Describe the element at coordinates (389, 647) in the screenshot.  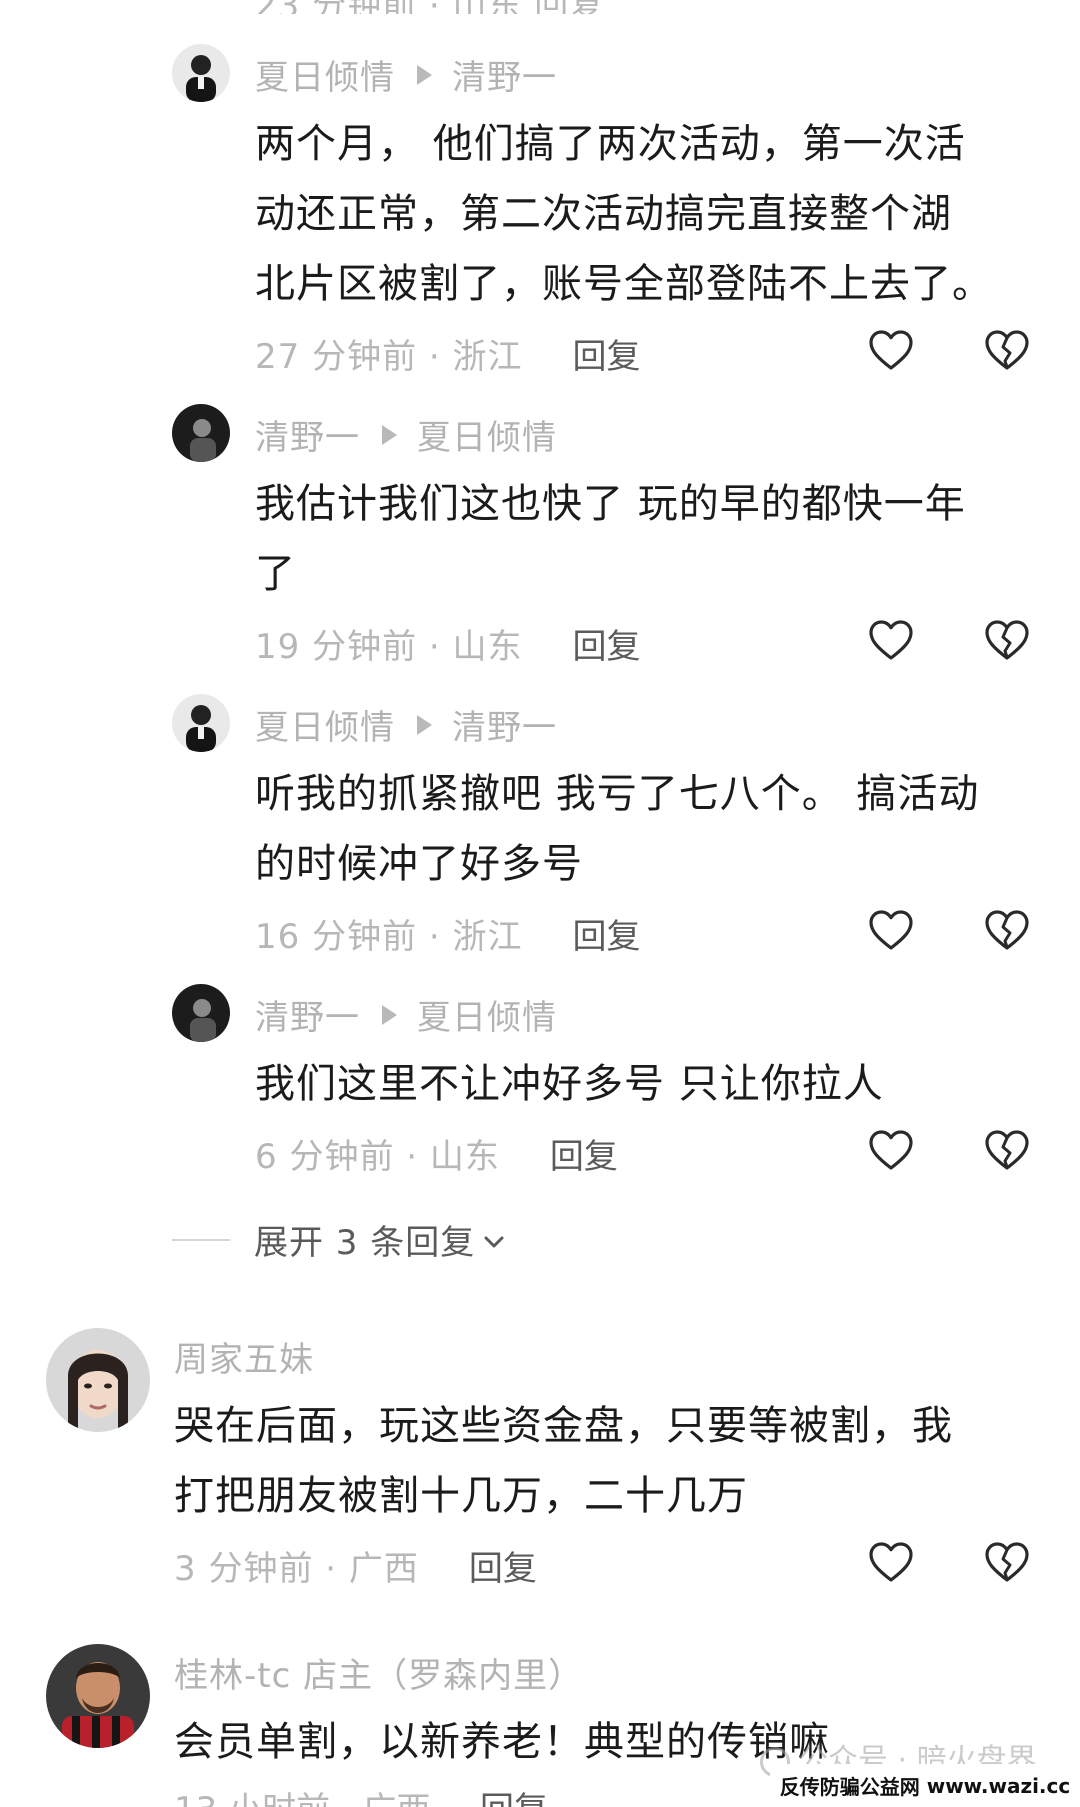
I see `time-location: 19 分钟前 · 山东` at that location.